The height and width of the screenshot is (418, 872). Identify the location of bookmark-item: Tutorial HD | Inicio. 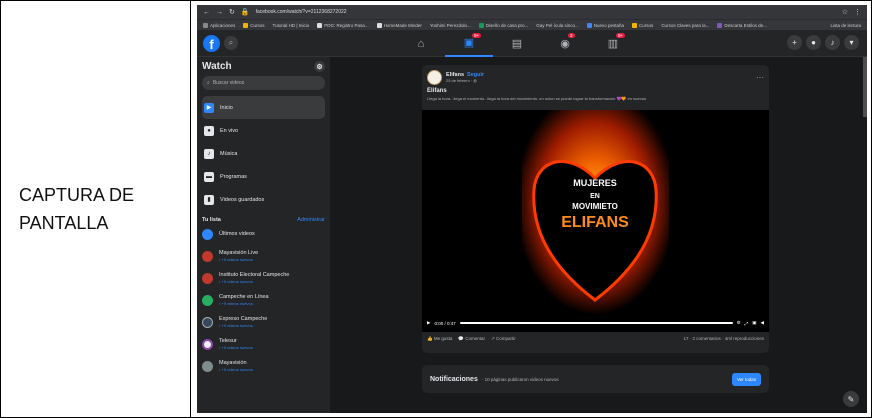
(291, 25).